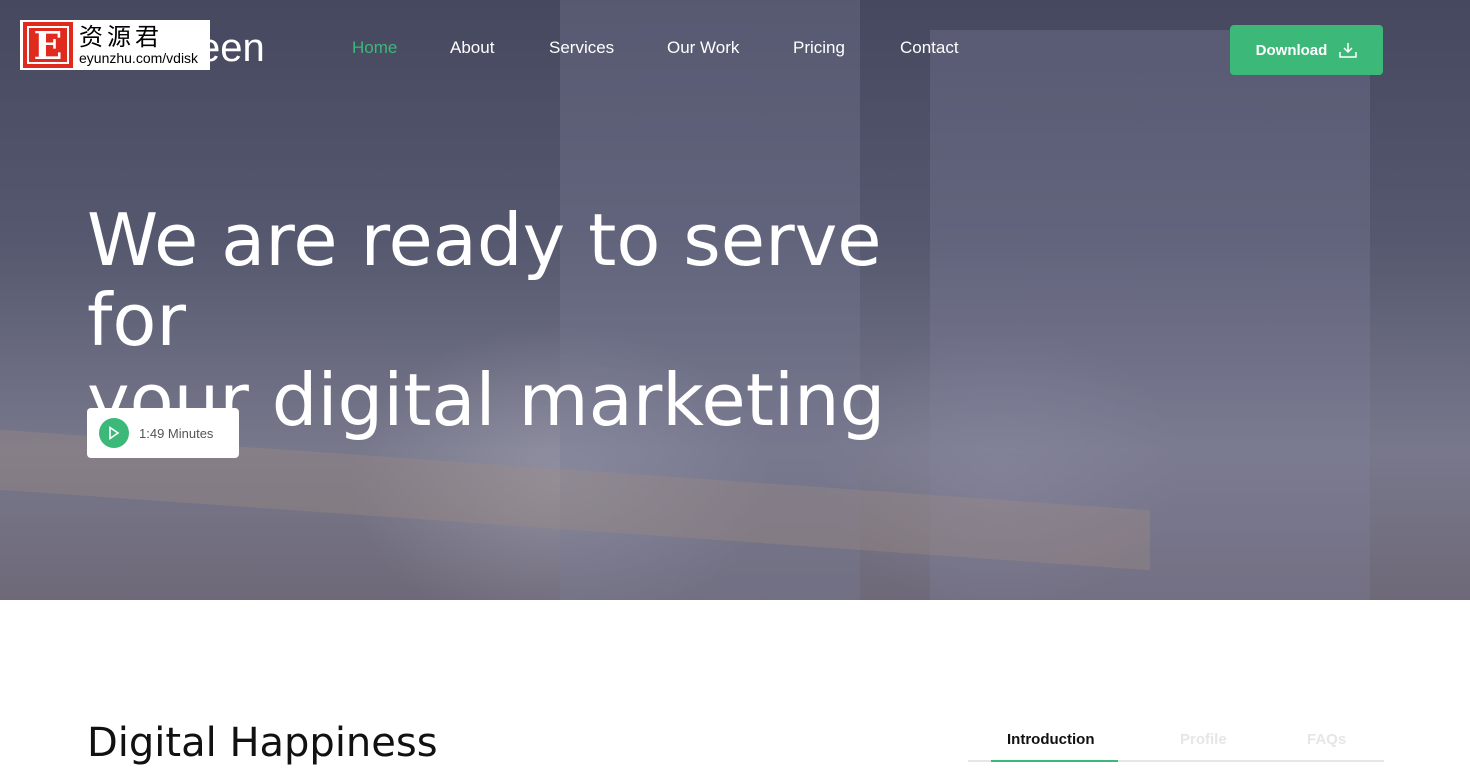 The height and width of the screenshot is (780, 1470). Describe the element at coordinates (1291, 50) in the screenshot. I see `download-label: Download` at that location.